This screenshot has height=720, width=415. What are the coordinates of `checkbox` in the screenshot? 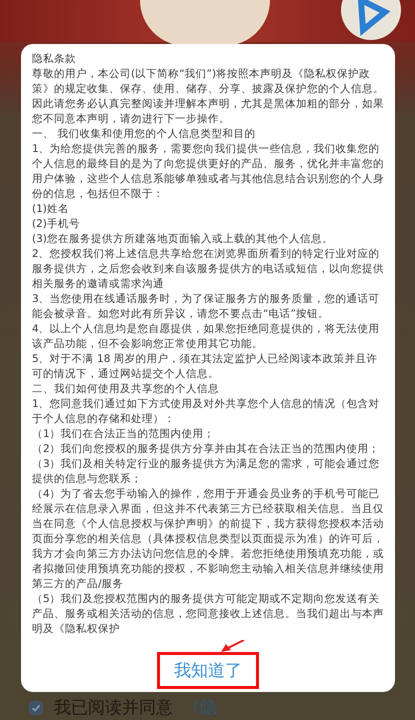 It's located at (36, 708).